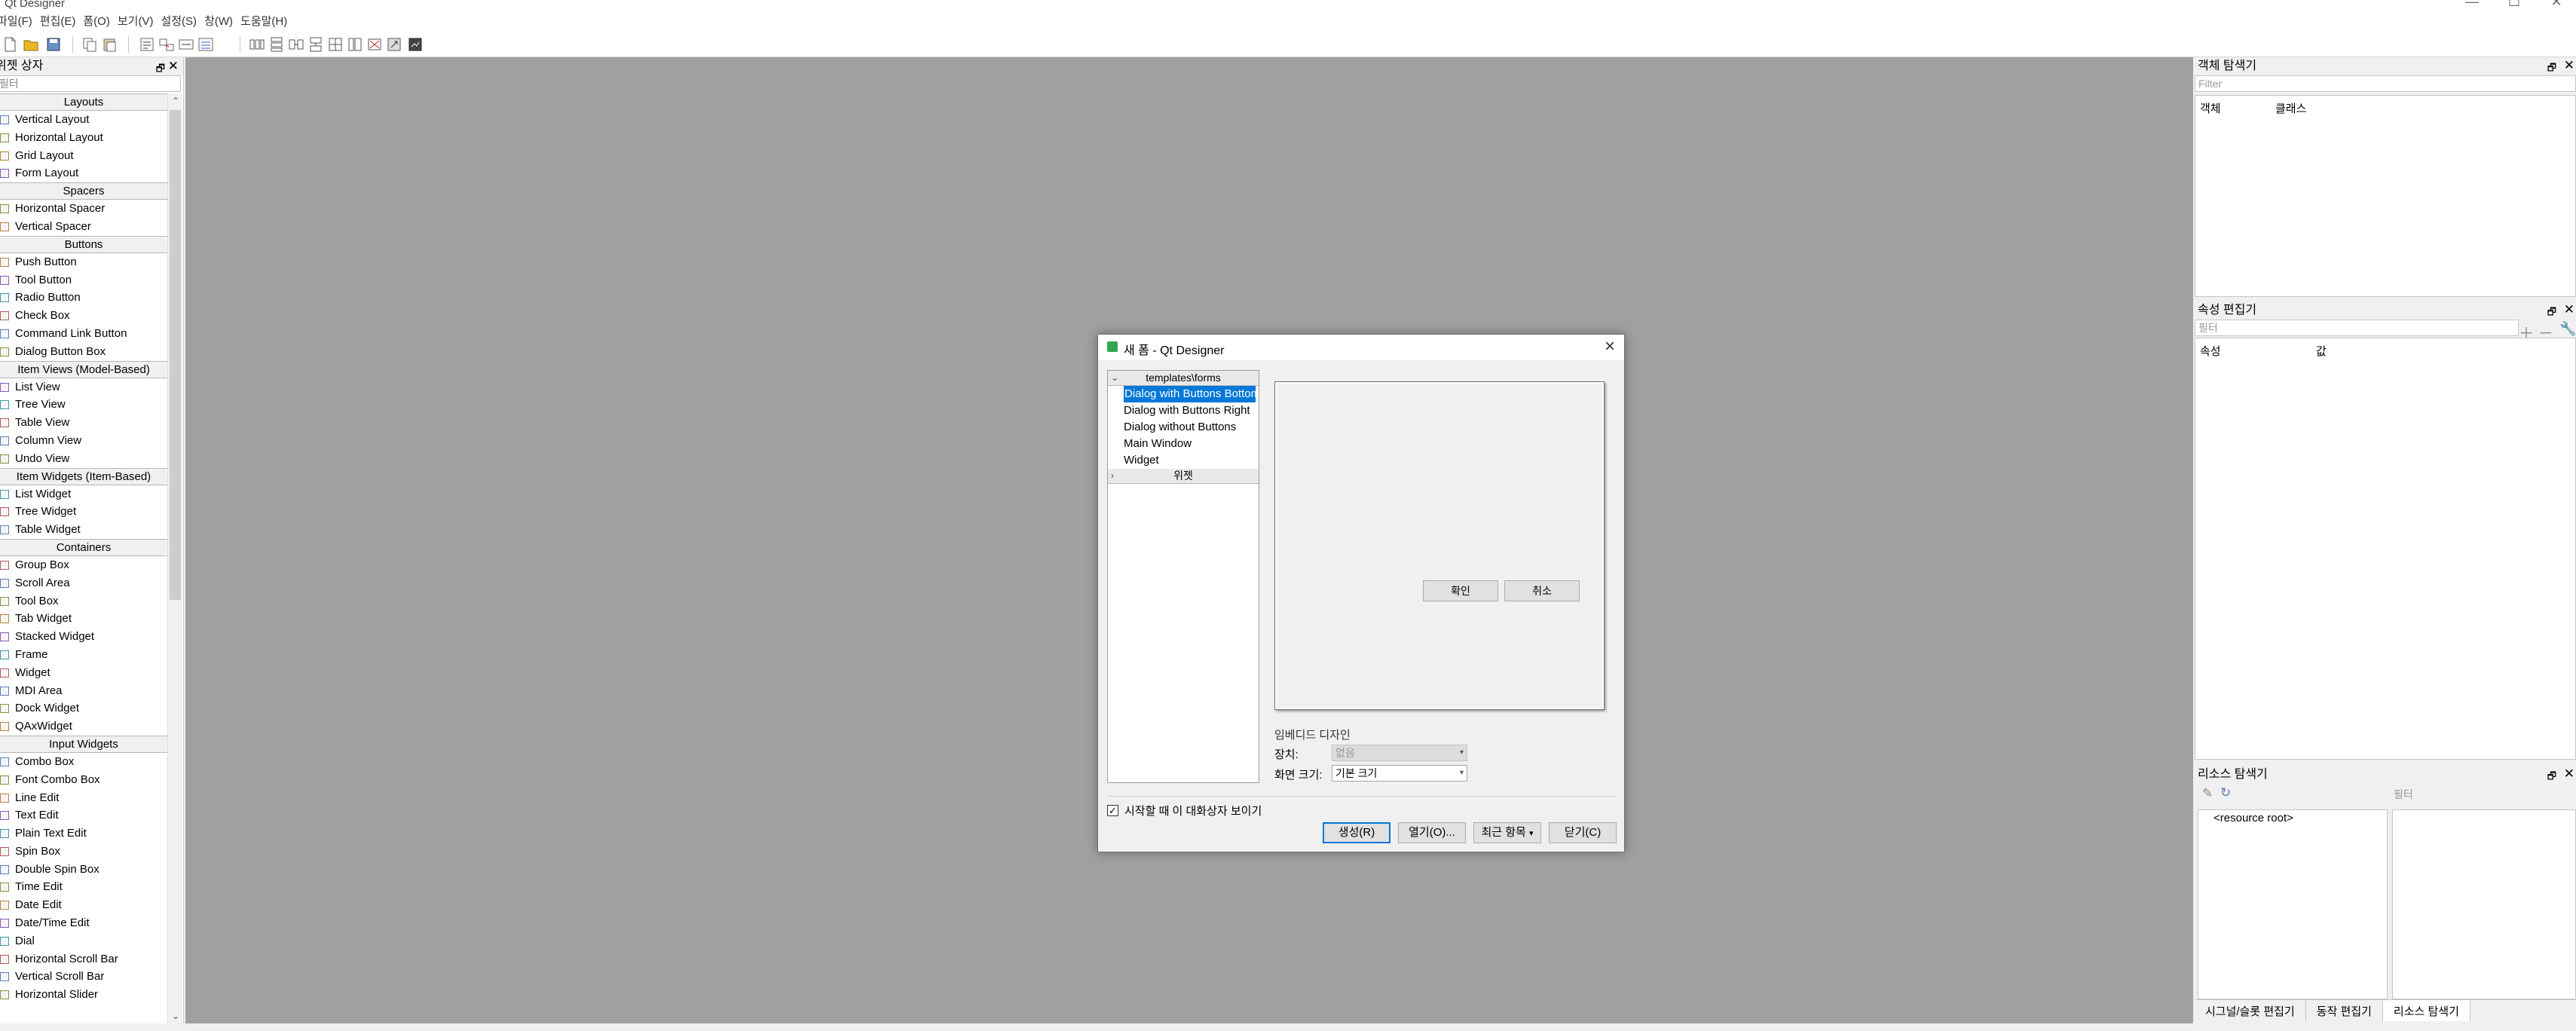 This screenshot has width=2576, height=1031. Describe the element at coordinates (1183, 476) in the screenshot. I see `template-group-widgets: › 위젯` at that location.